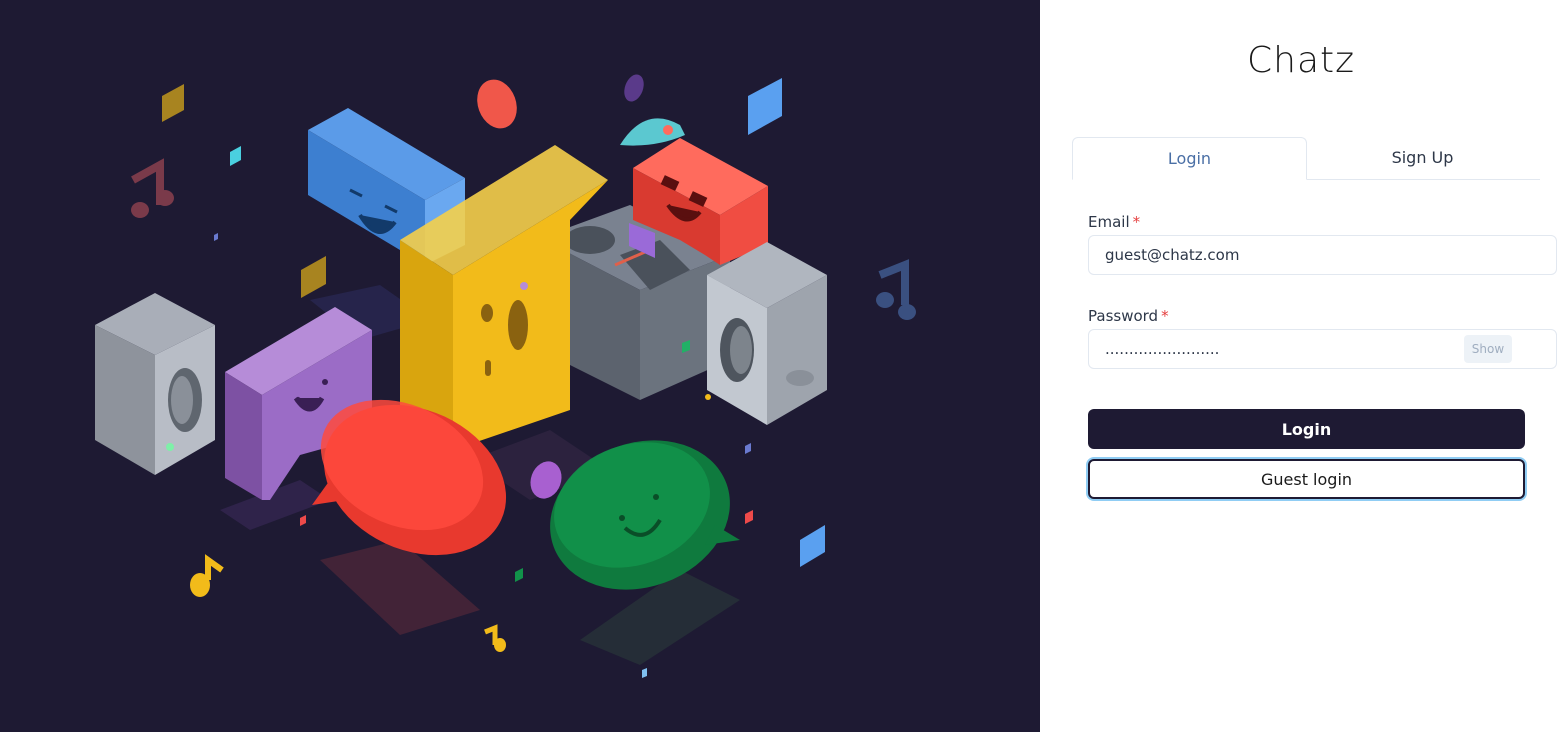 This screenshot has height=732, width=1562. What do you see at coordinates (497, 104) in the screenshot?
I see `decor-oval-red` at bounding box center [497, 104].